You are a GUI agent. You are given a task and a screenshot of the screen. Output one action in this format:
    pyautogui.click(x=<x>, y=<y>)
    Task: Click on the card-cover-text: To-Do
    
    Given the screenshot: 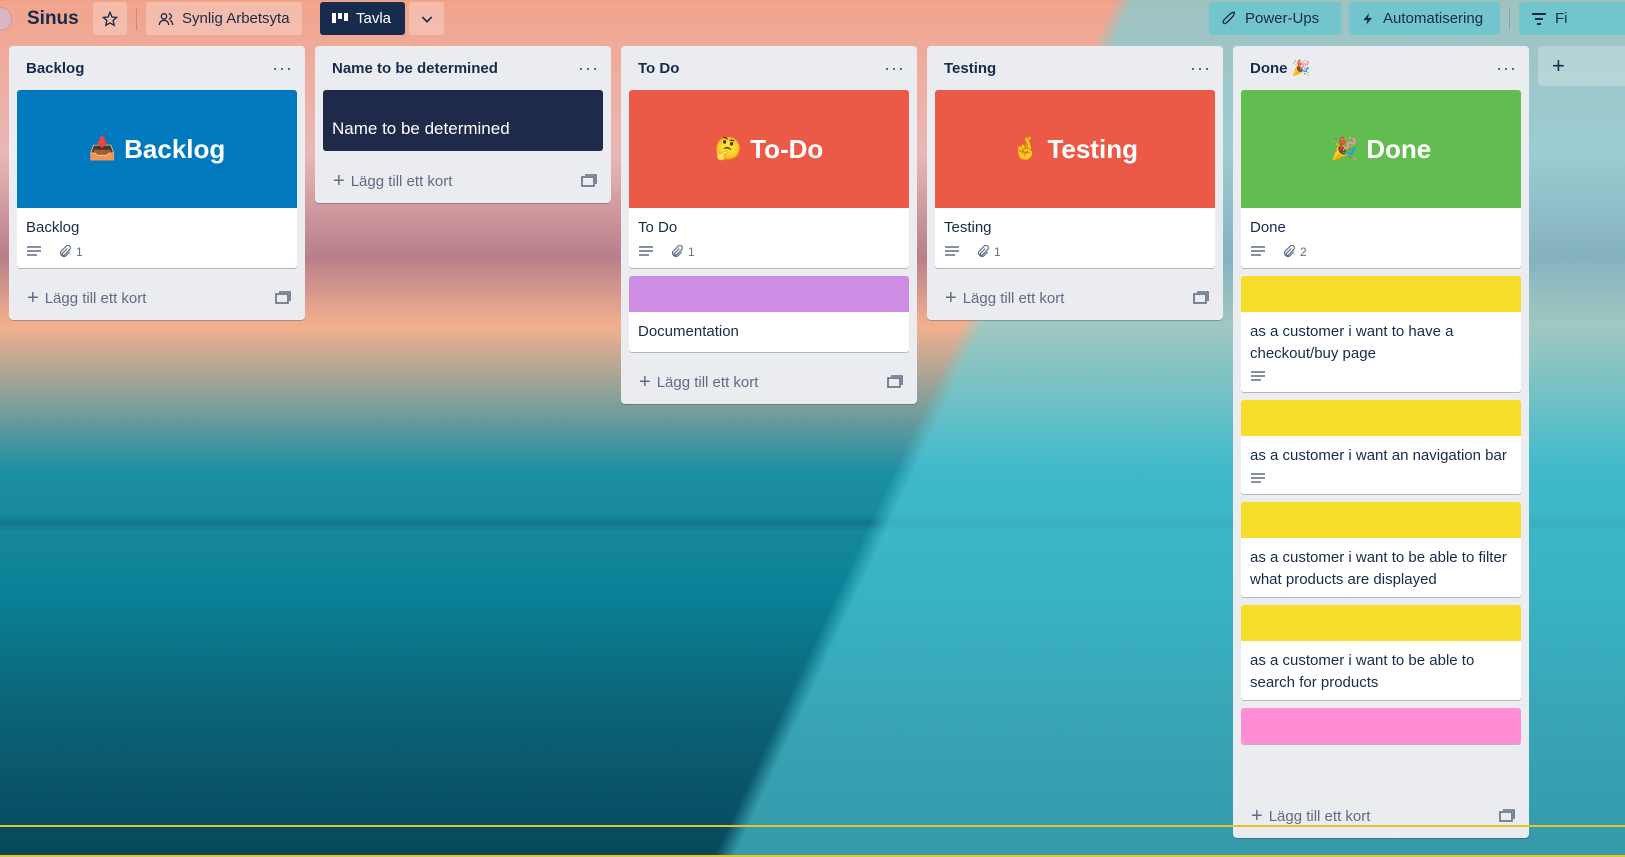 What is the action you would take?
    pyautogui.click(x=787, y=148)
    